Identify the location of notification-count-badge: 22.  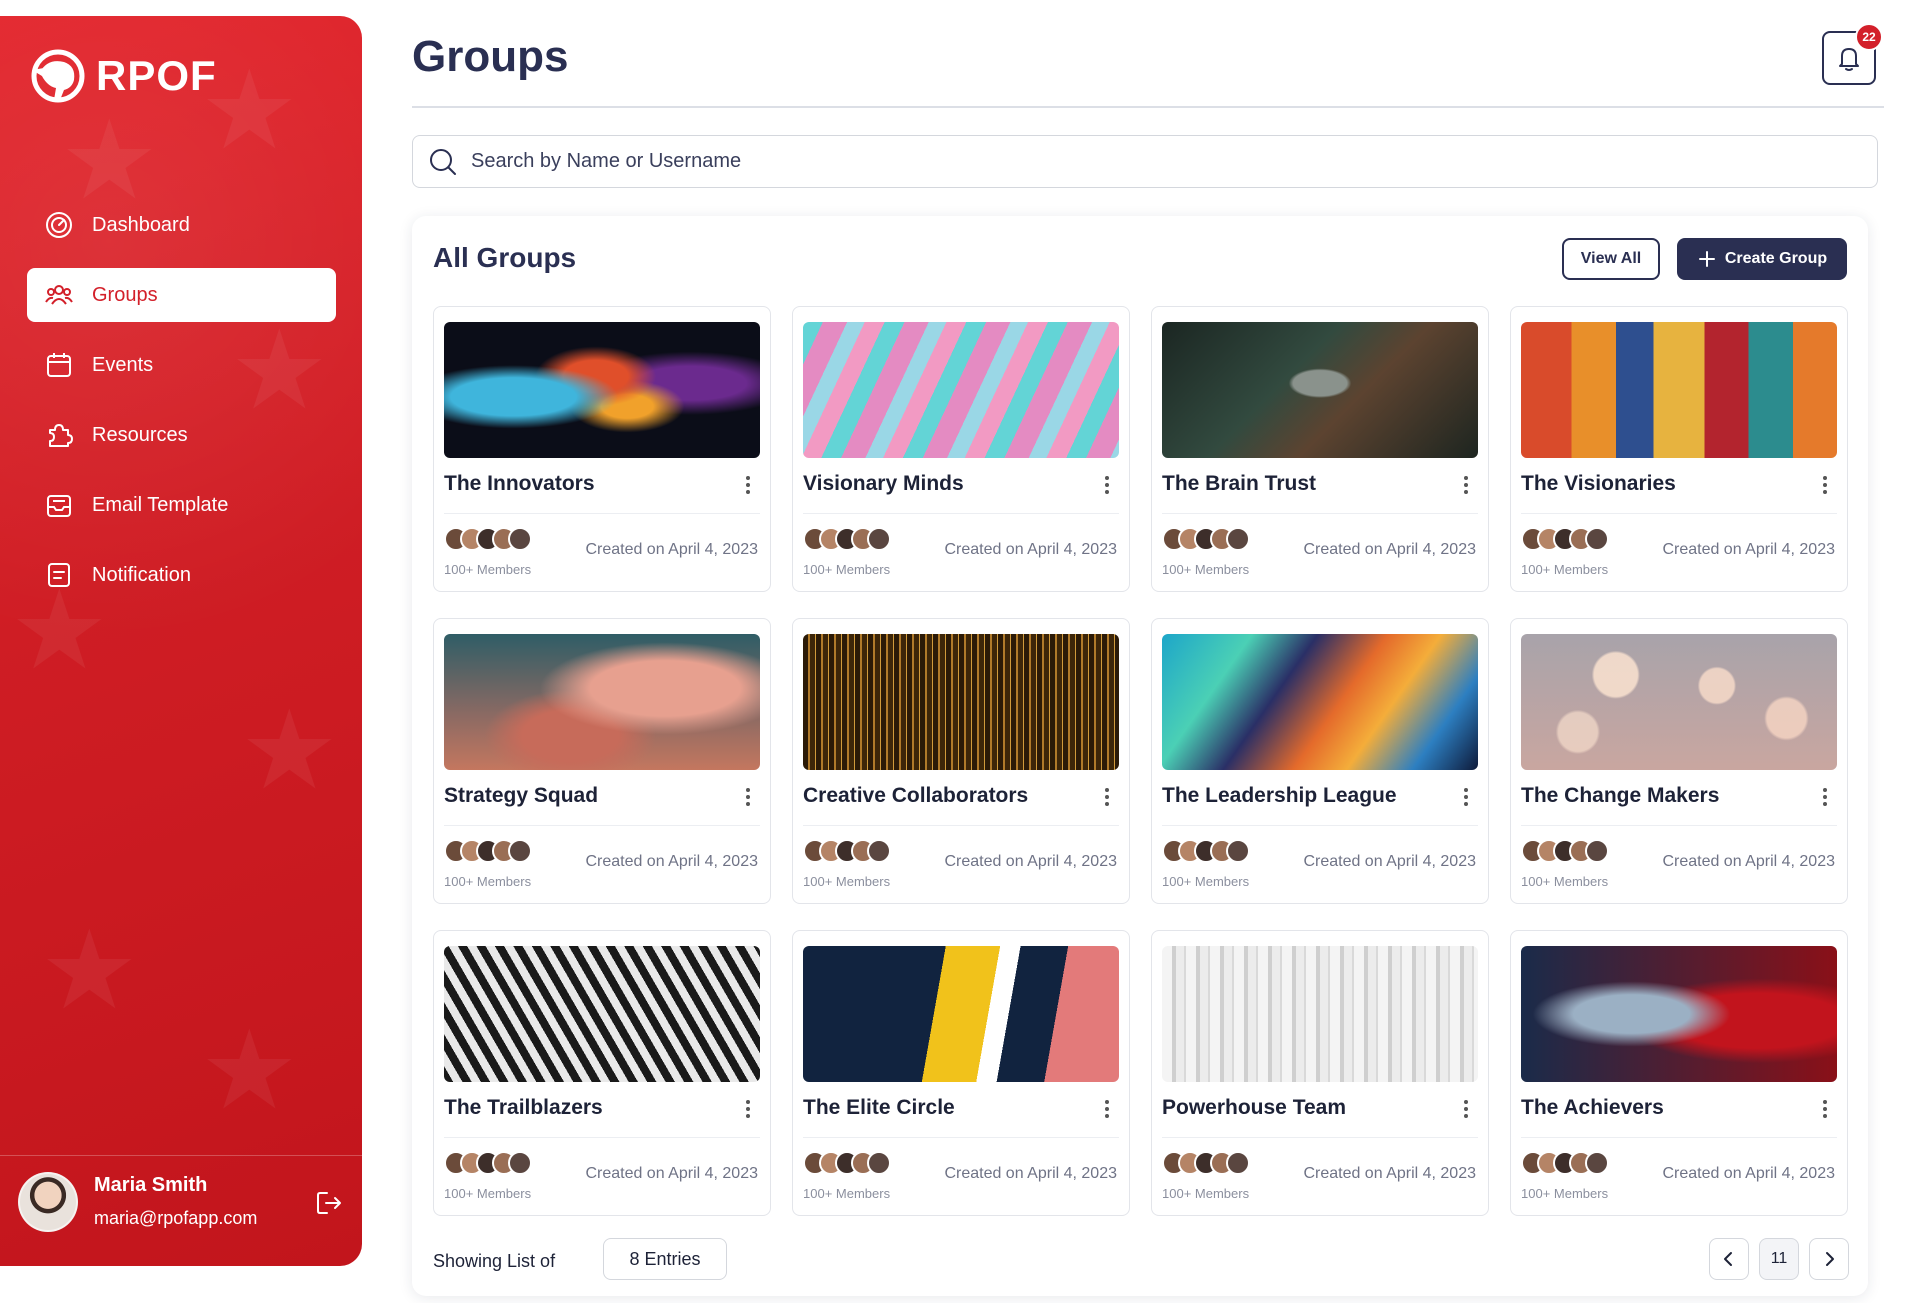
(1869, 37).